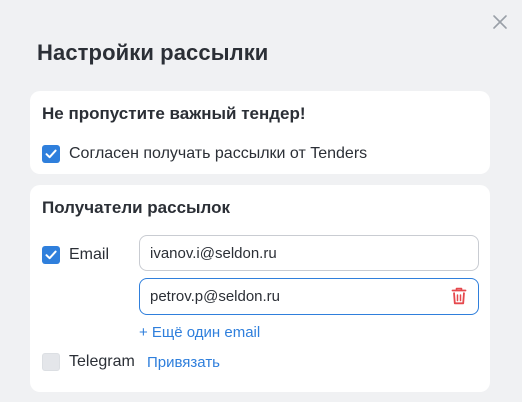  Describe the element at coordinates (102, 362) in the screenshot. I see `telegram-label: Telegram` at that location.